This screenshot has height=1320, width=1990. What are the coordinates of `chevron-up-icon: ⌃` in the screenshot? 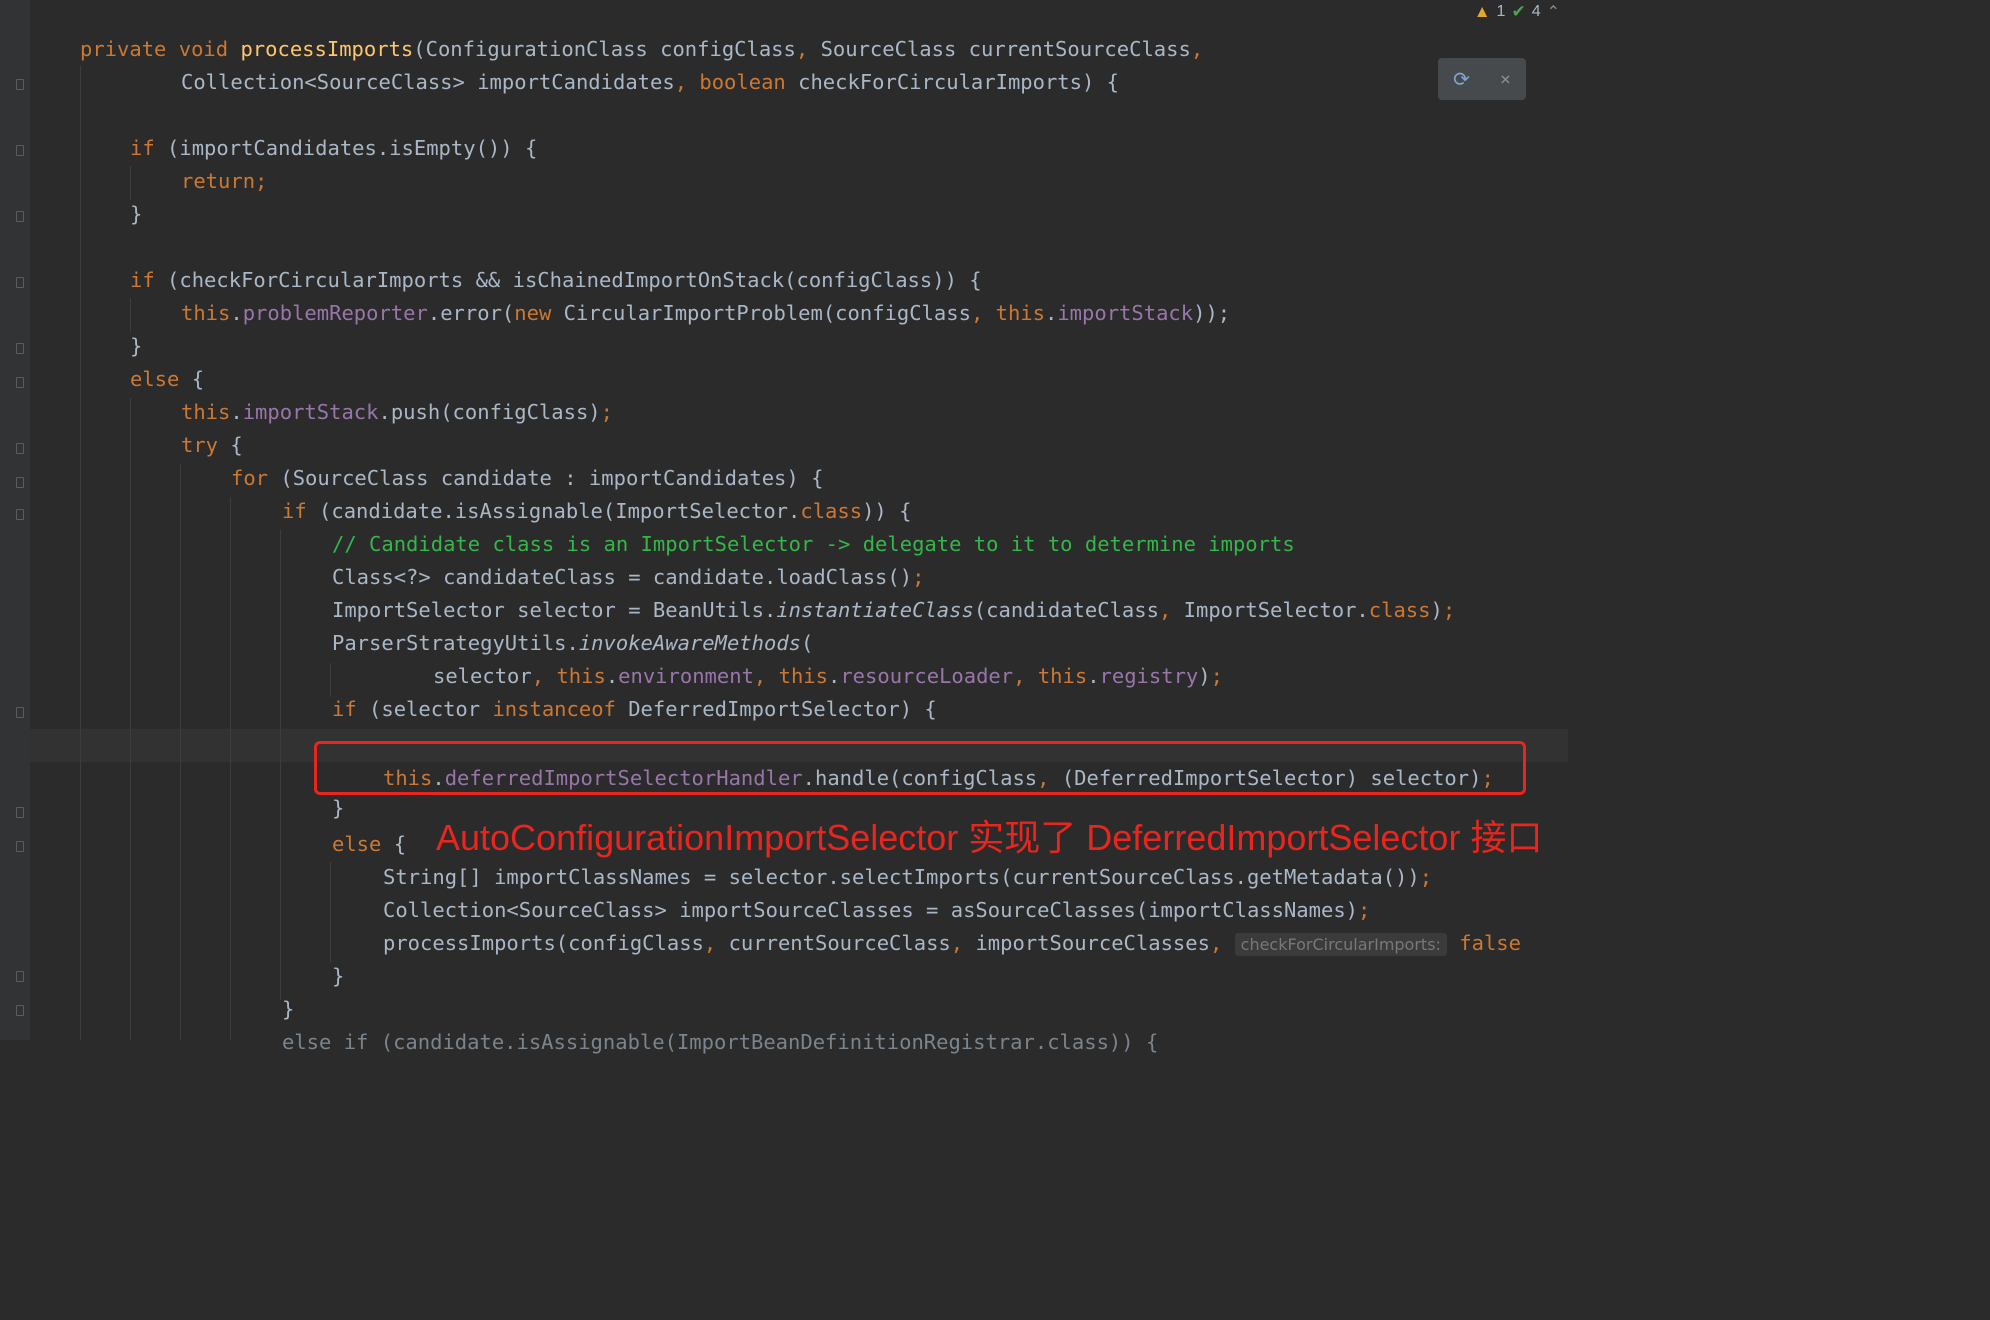 It's located at (1553, 12).